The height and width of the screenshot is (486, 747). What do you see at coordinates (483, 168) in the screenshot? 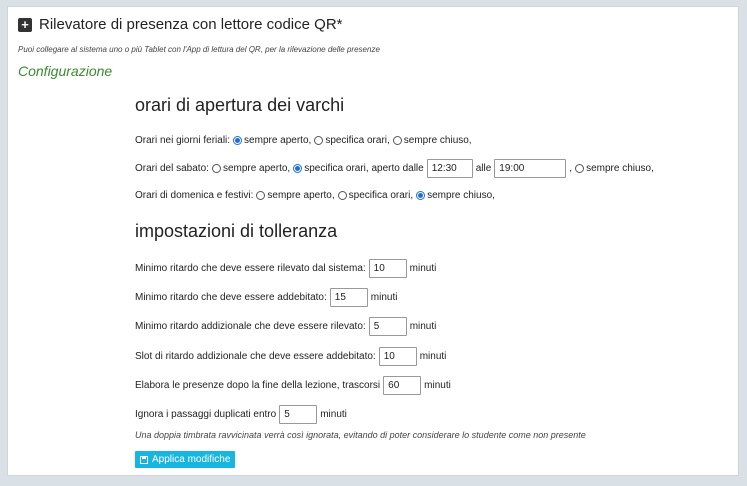
I see `saturday-to-label: alle` at bounding box center [483, 168].